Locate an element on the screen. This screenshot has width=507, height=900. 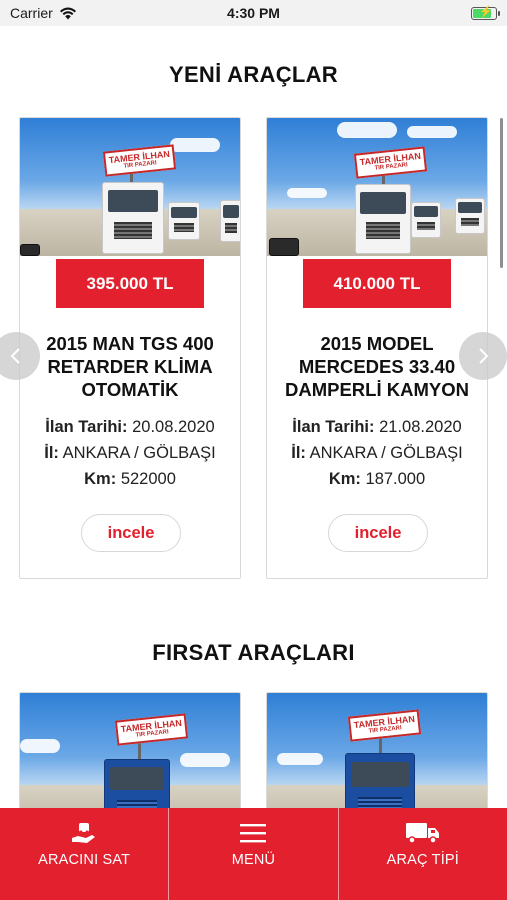
section-title-deal-vehicles: FIRSAT ARAÇLARI is located at coordinates (253, 652).